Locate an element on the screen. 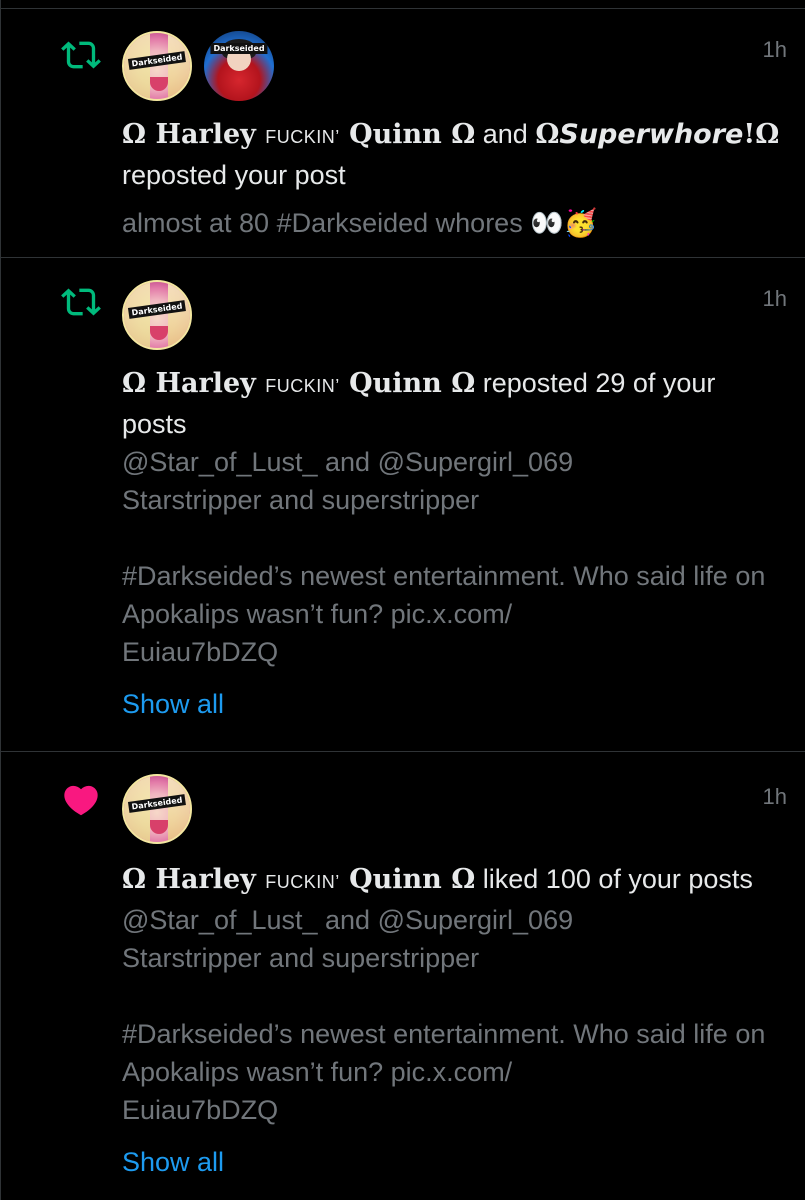 The height and width of the screenshot is (1200, 805). post-preview: almost at 80 #Darkseided whores 👀🥳 is located at coordinates (453, 223).